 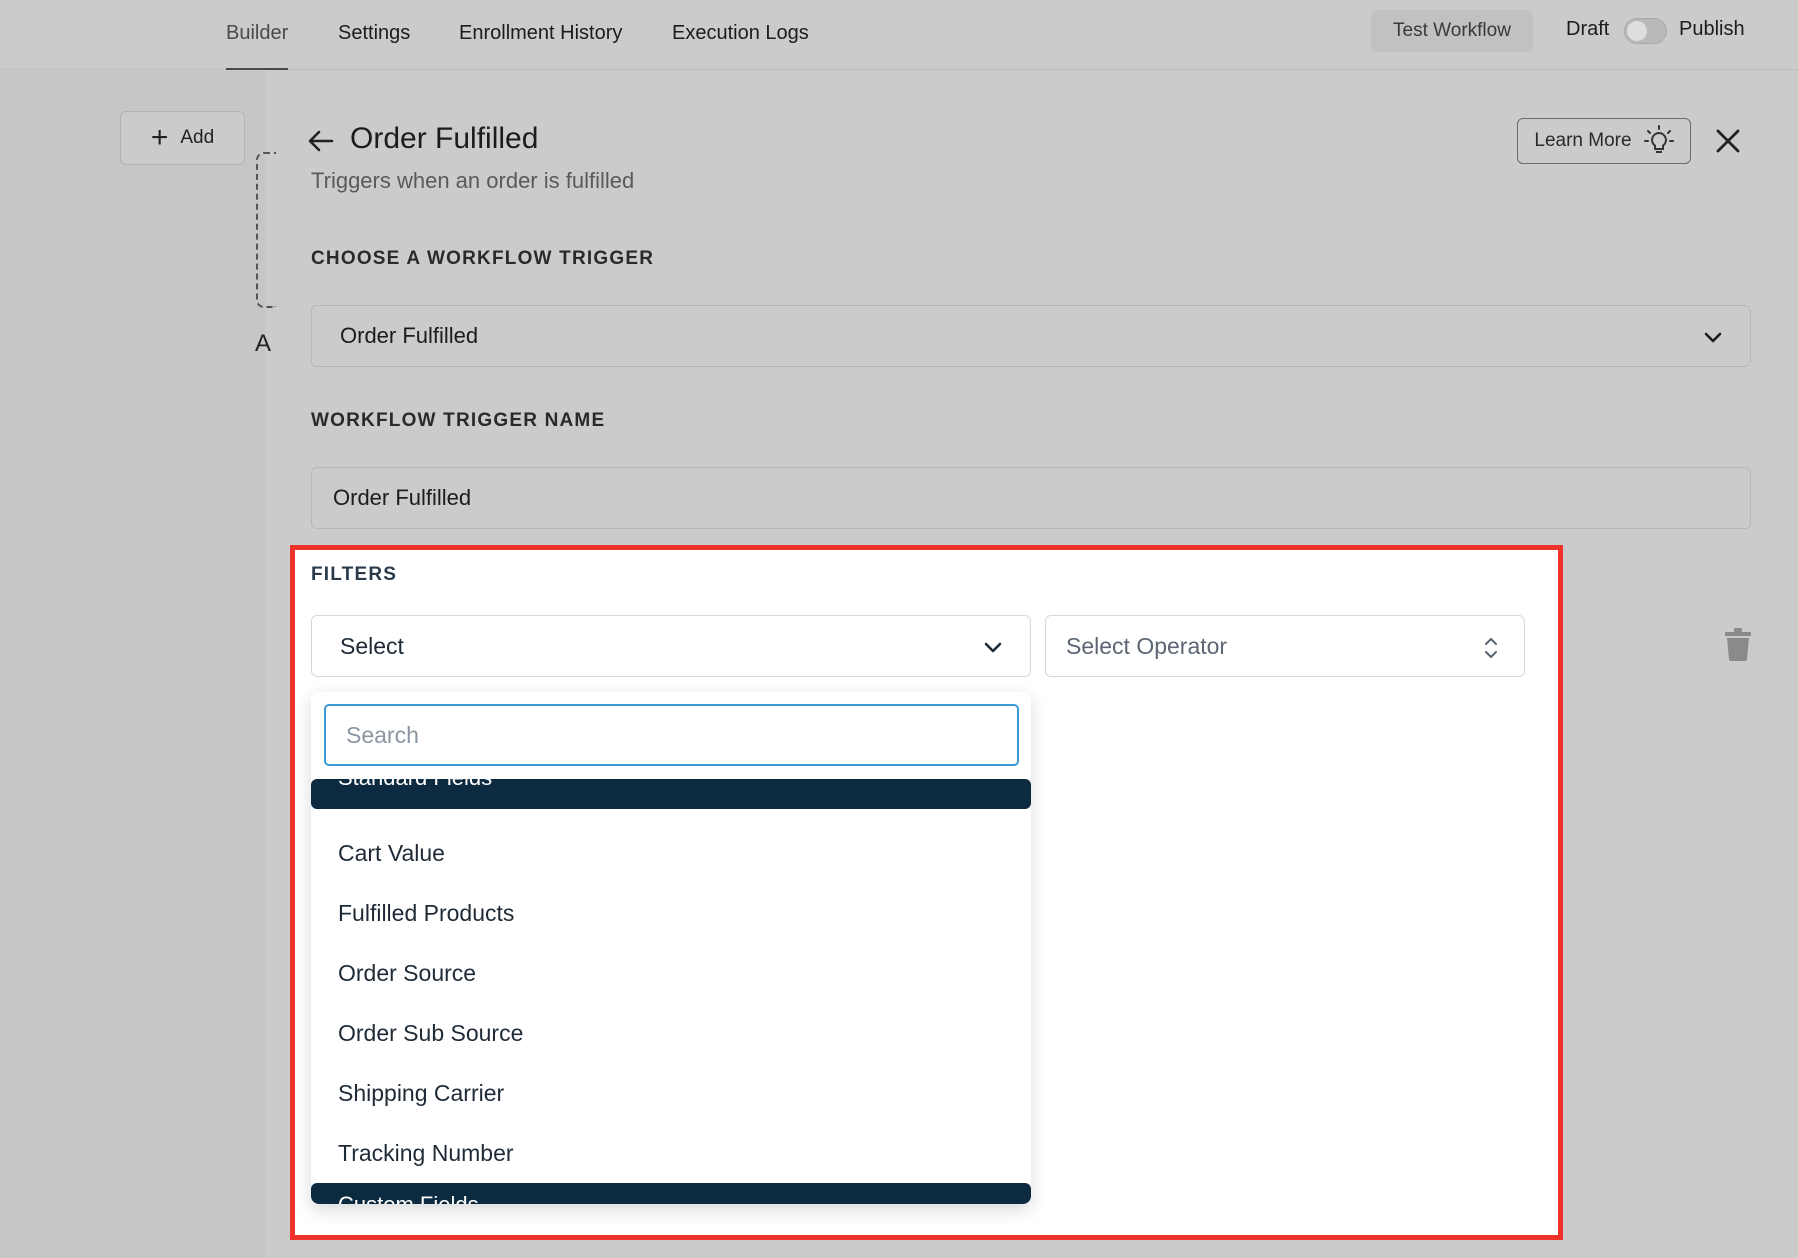 I want to click on trigger-node-placeholder, so click(x=266, y=230).